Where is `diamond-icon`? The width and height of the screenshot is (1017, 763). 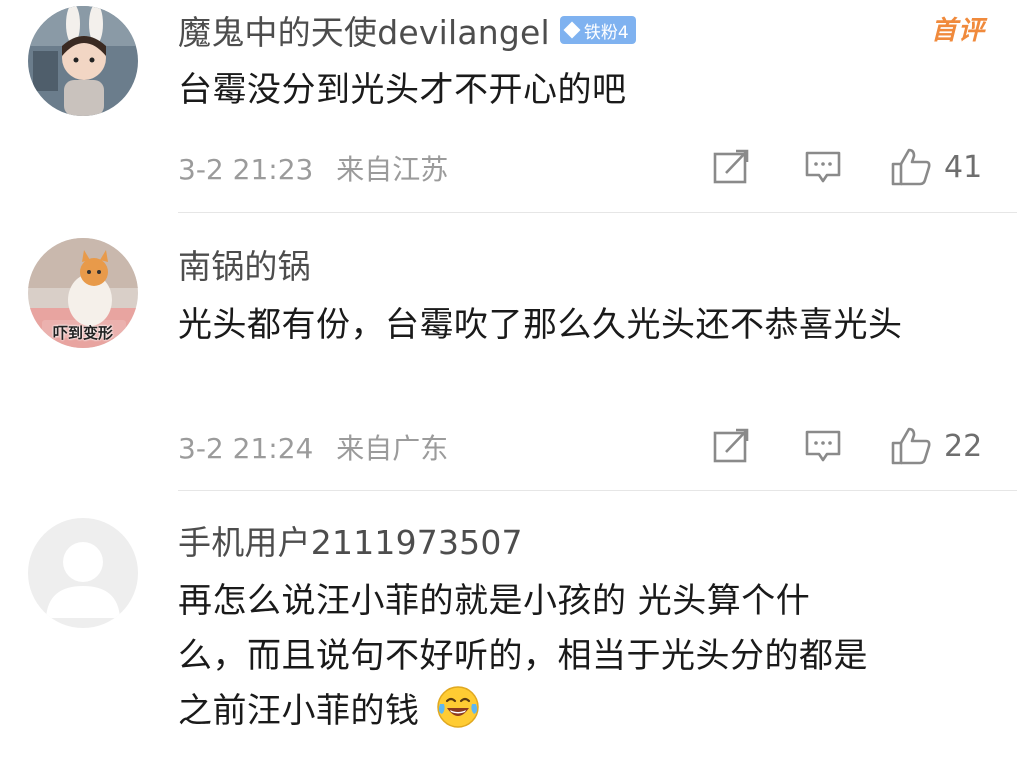
diamond-icon is located at coordinates (572, 30).